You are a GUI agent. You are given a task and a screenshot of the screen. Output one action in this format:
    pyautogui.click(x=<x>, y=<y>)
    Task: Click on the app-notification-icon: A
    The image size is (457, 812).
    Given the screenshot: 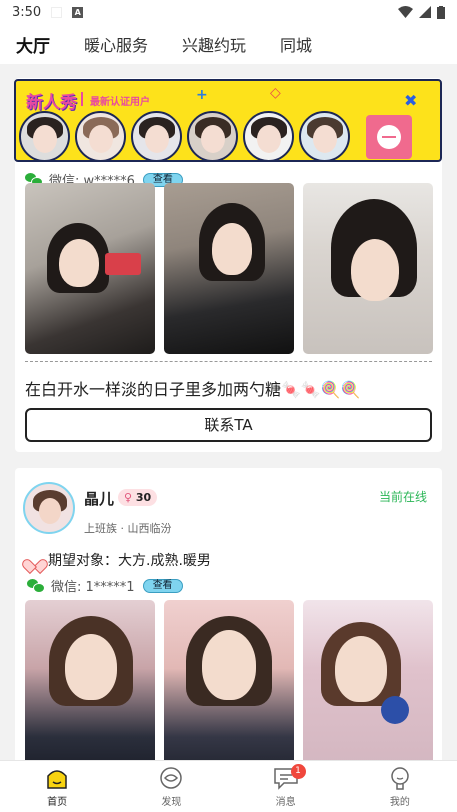 What is the action you would take?
    pyautogui.click(x=78, y=12)
    